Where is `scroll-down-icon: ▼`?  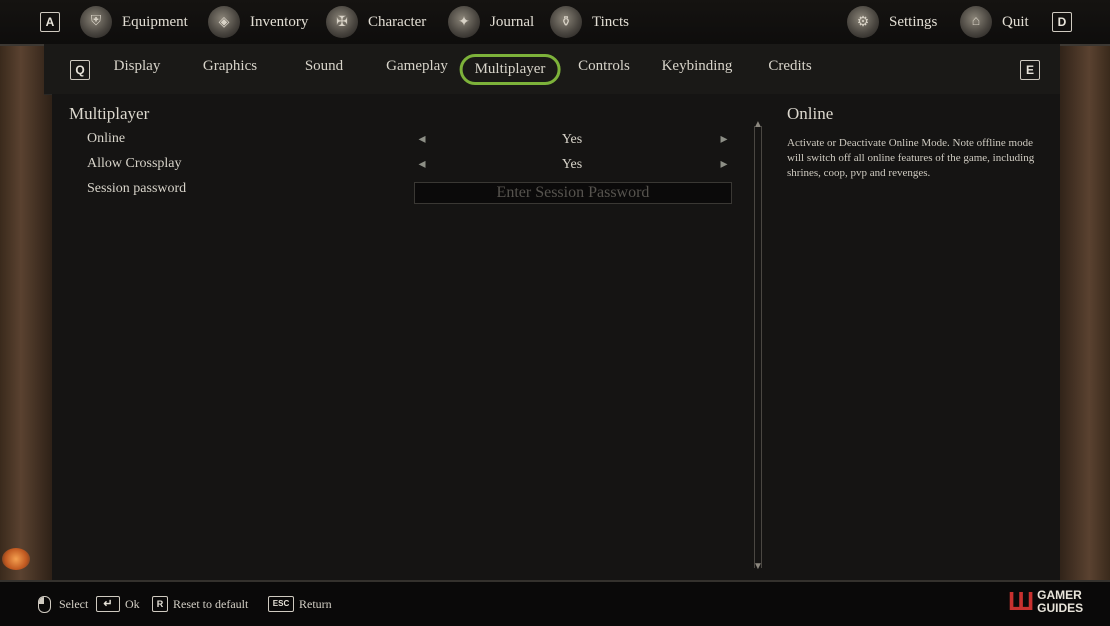
scroll-down-icon: ▼ is located at coordinates (758, 567).